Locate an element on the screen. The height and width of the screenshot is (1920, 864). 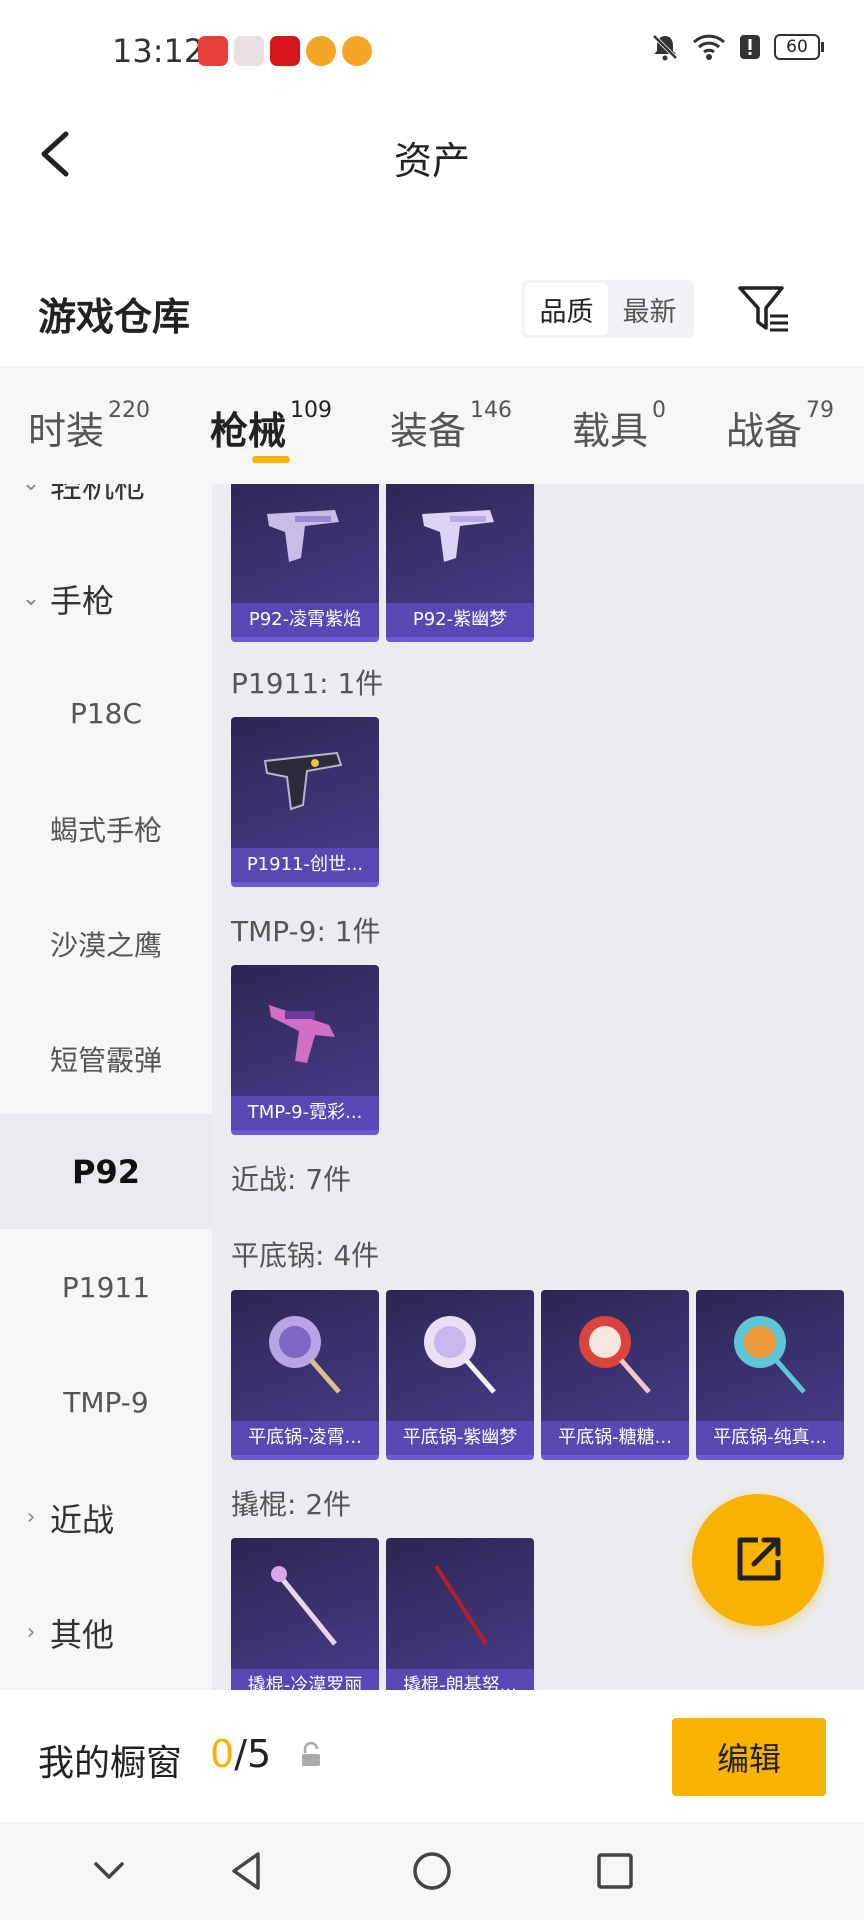
sidebar-item-p92: P92 is located at coordinates (106, 1171).